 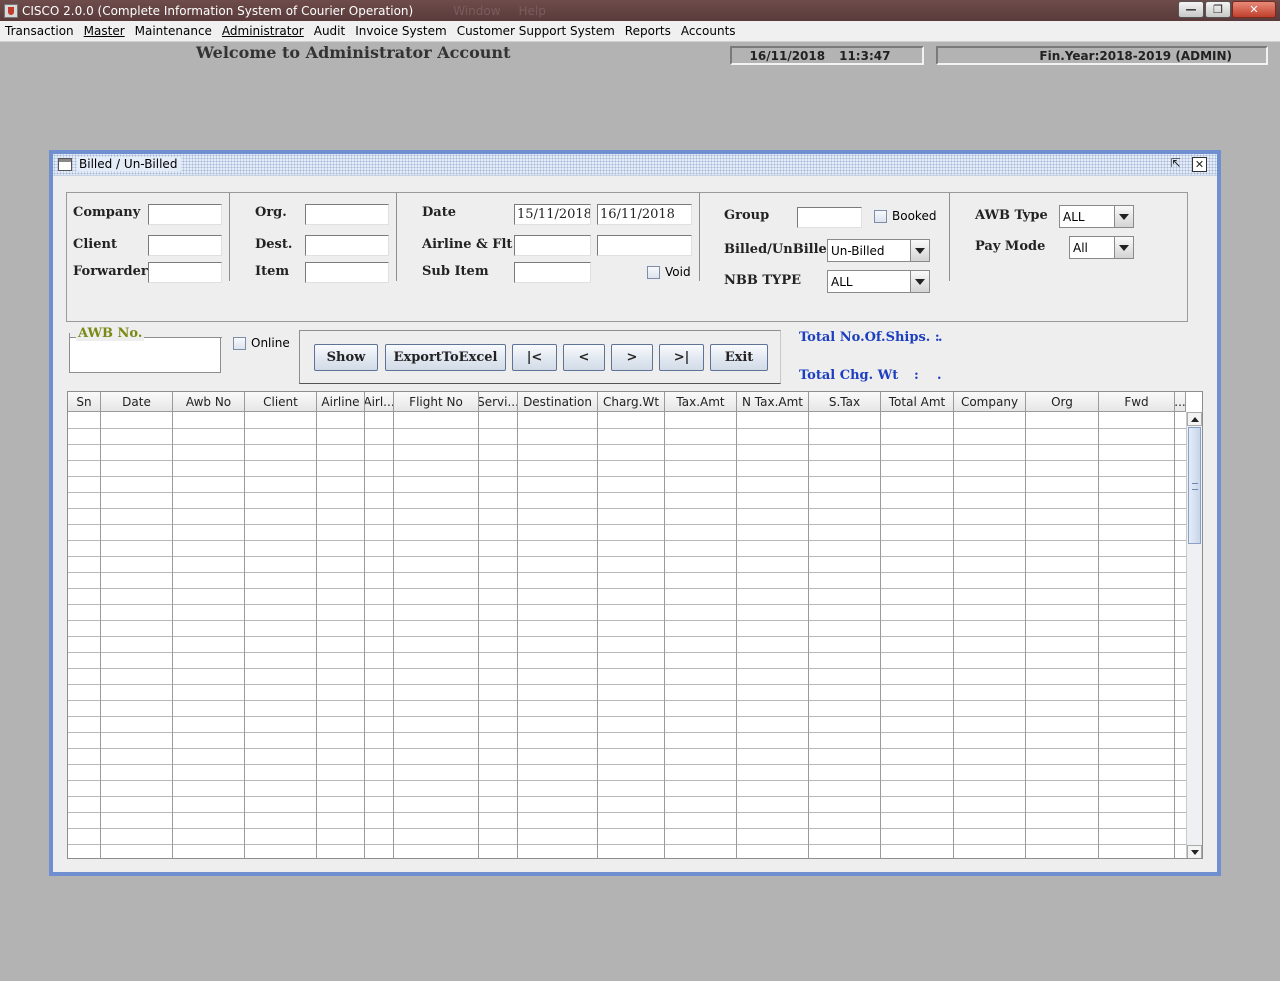 I want to click on subitem-input, so click(x=552, y=272).